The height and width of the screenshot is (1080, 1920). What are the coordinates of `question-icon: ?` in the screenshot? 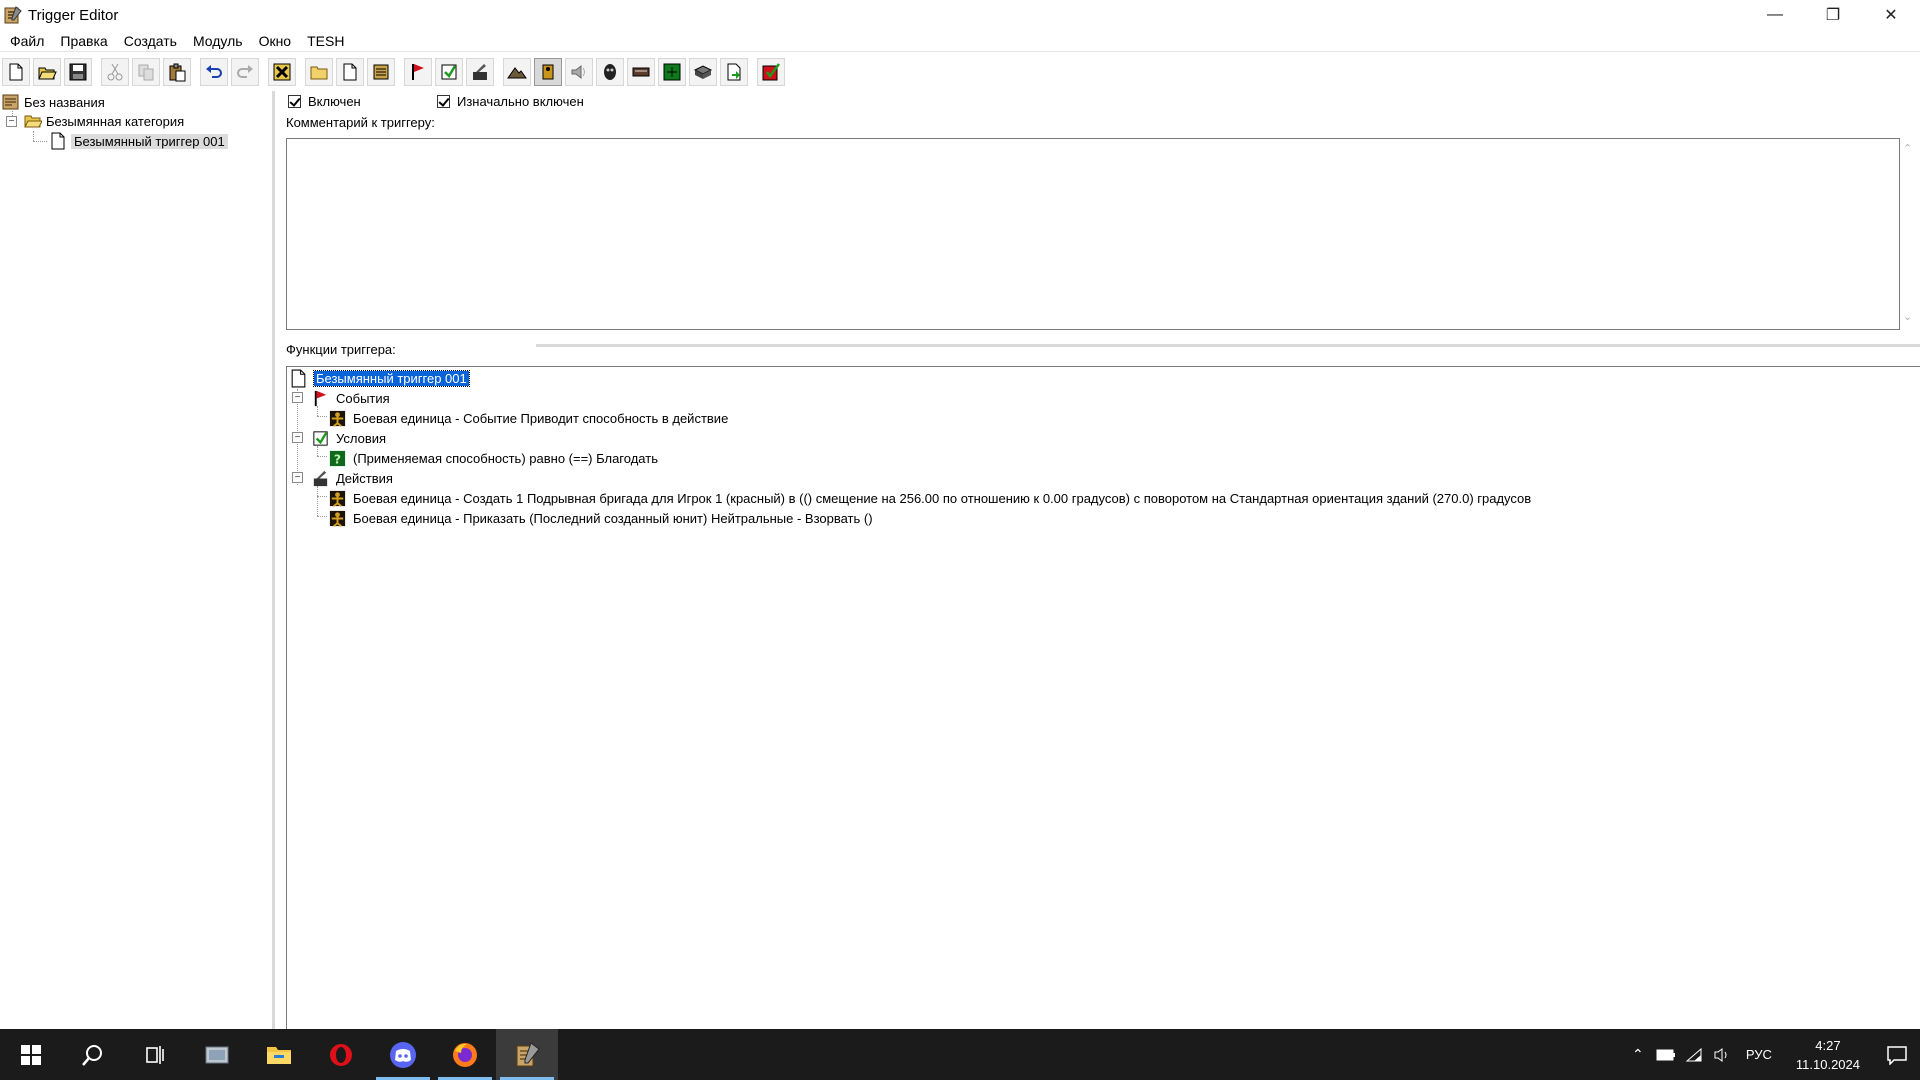 It's located at (337, 458).